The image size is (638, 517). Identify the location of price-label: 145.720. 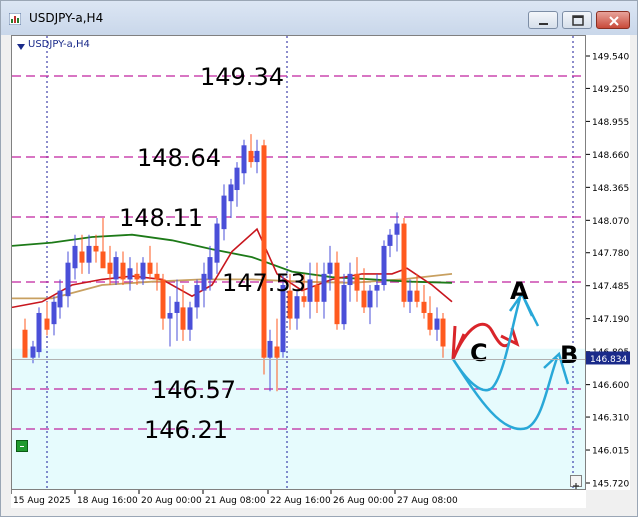
(610, 485).